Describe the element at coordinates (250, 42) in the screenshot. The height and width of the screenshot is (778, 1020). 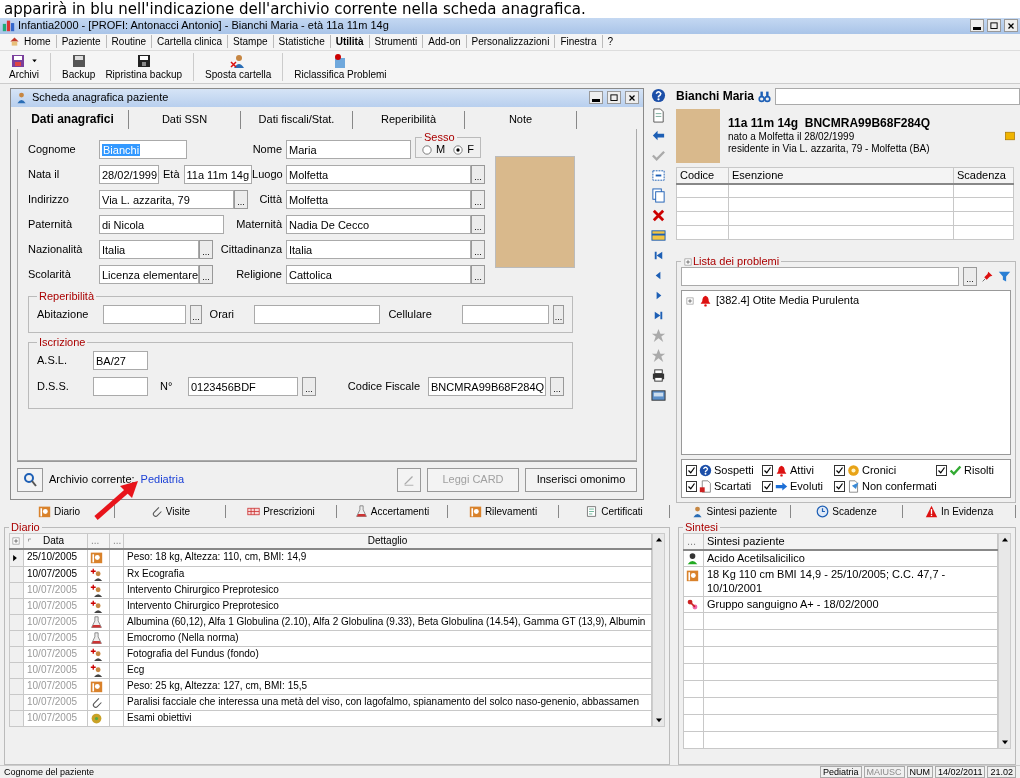
I see `menu-item: Stampe` at that location.